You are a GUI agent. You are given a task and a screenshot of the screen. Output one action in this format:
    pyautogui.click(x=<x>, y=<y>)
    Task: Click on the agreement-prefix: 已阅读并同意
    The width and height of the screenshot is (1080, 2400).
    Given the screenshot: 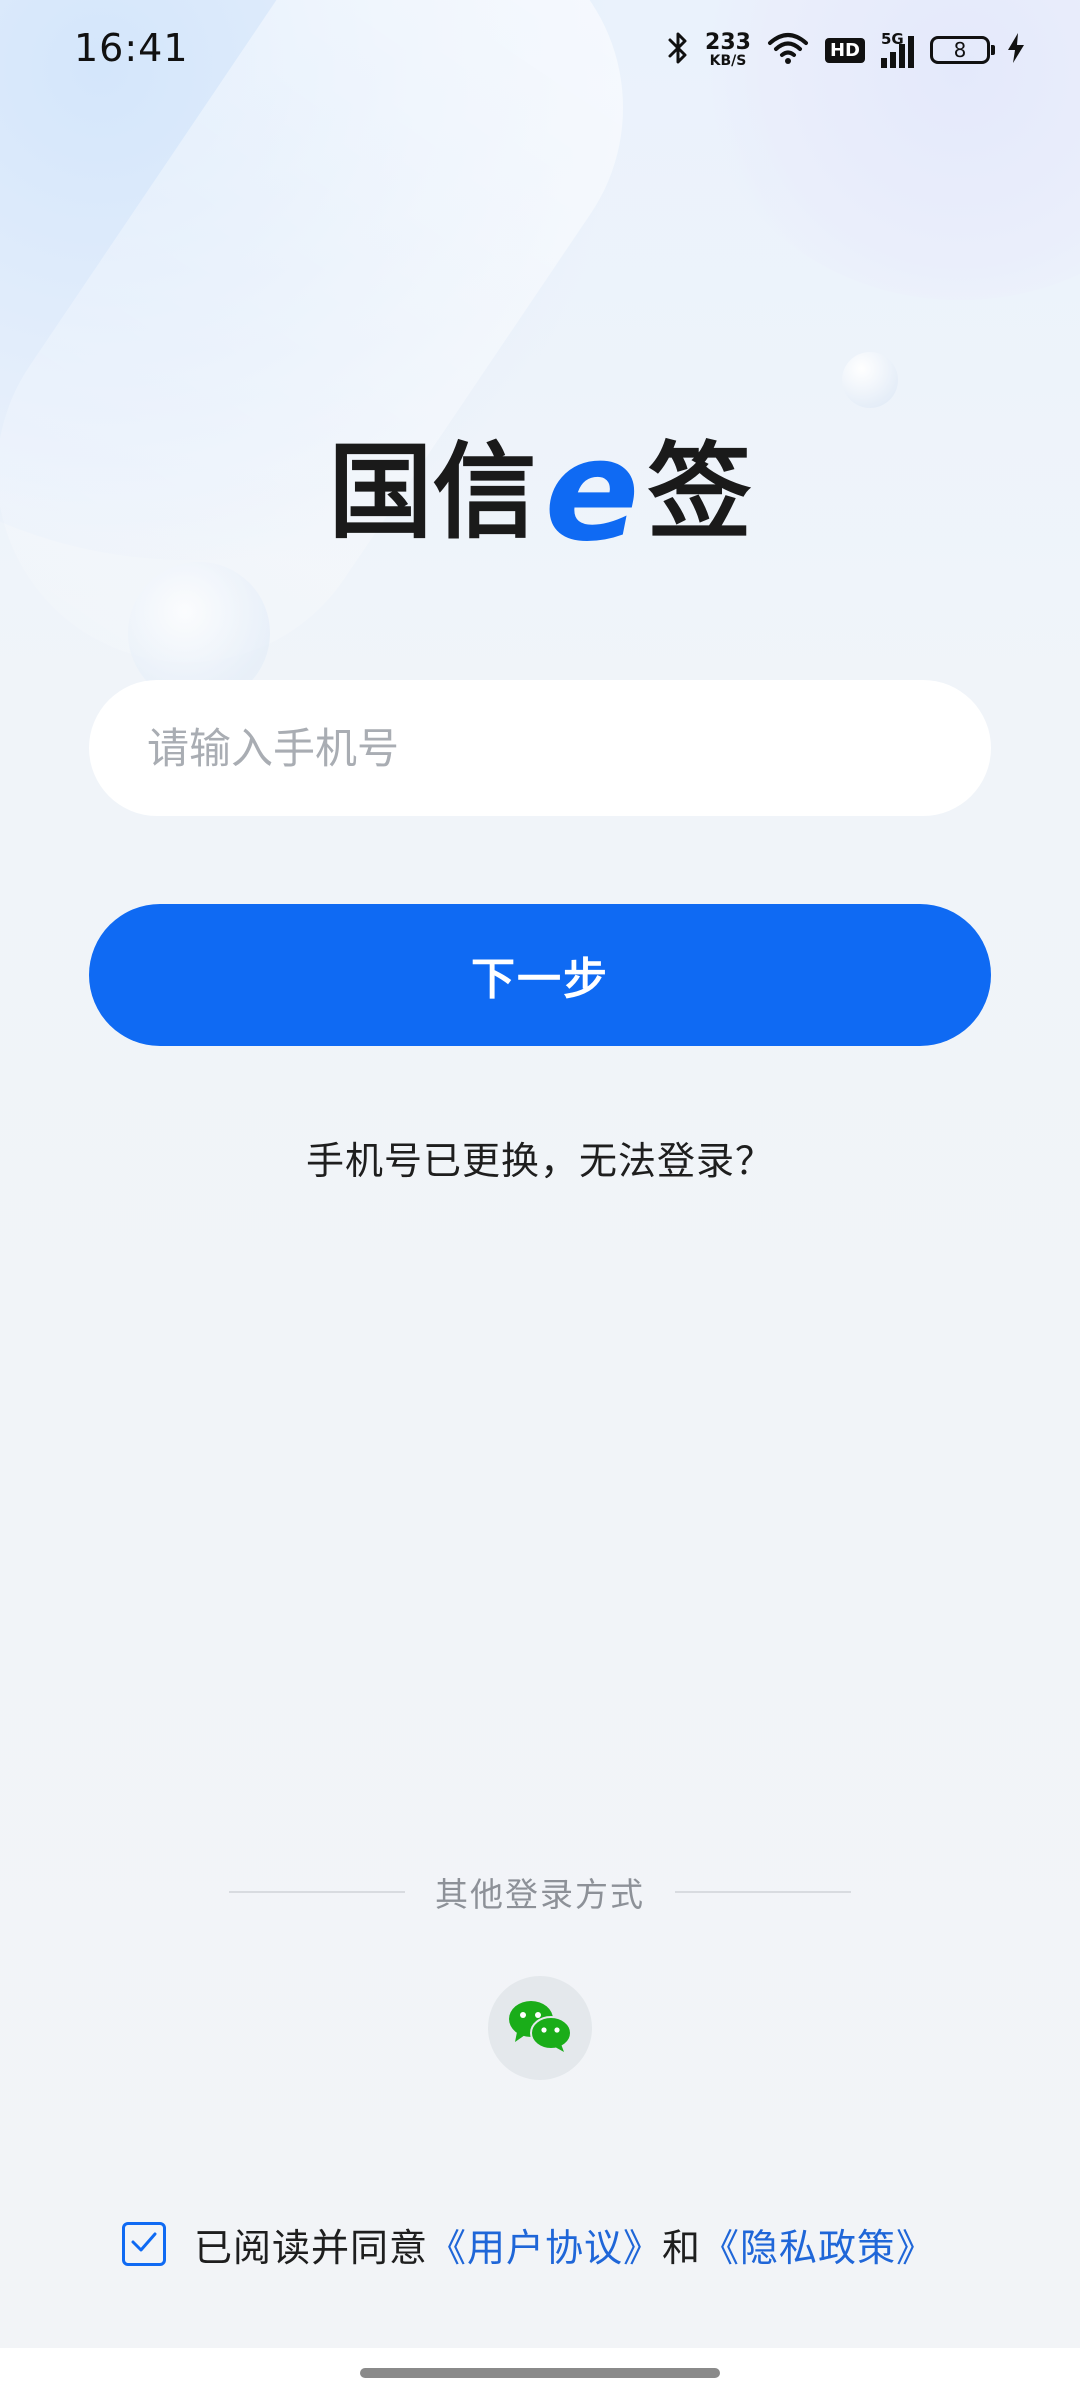 What is the action you would take?
    pyautogui.click(x=311, y=2247)
    